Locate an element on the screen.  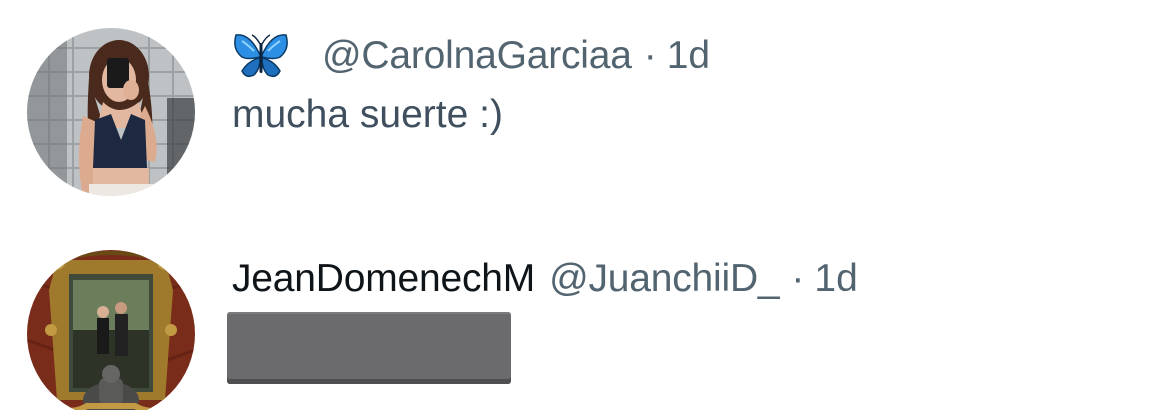
reply-header: @CarolnaGarciaa · 1d is located at coordinates (471, 56).